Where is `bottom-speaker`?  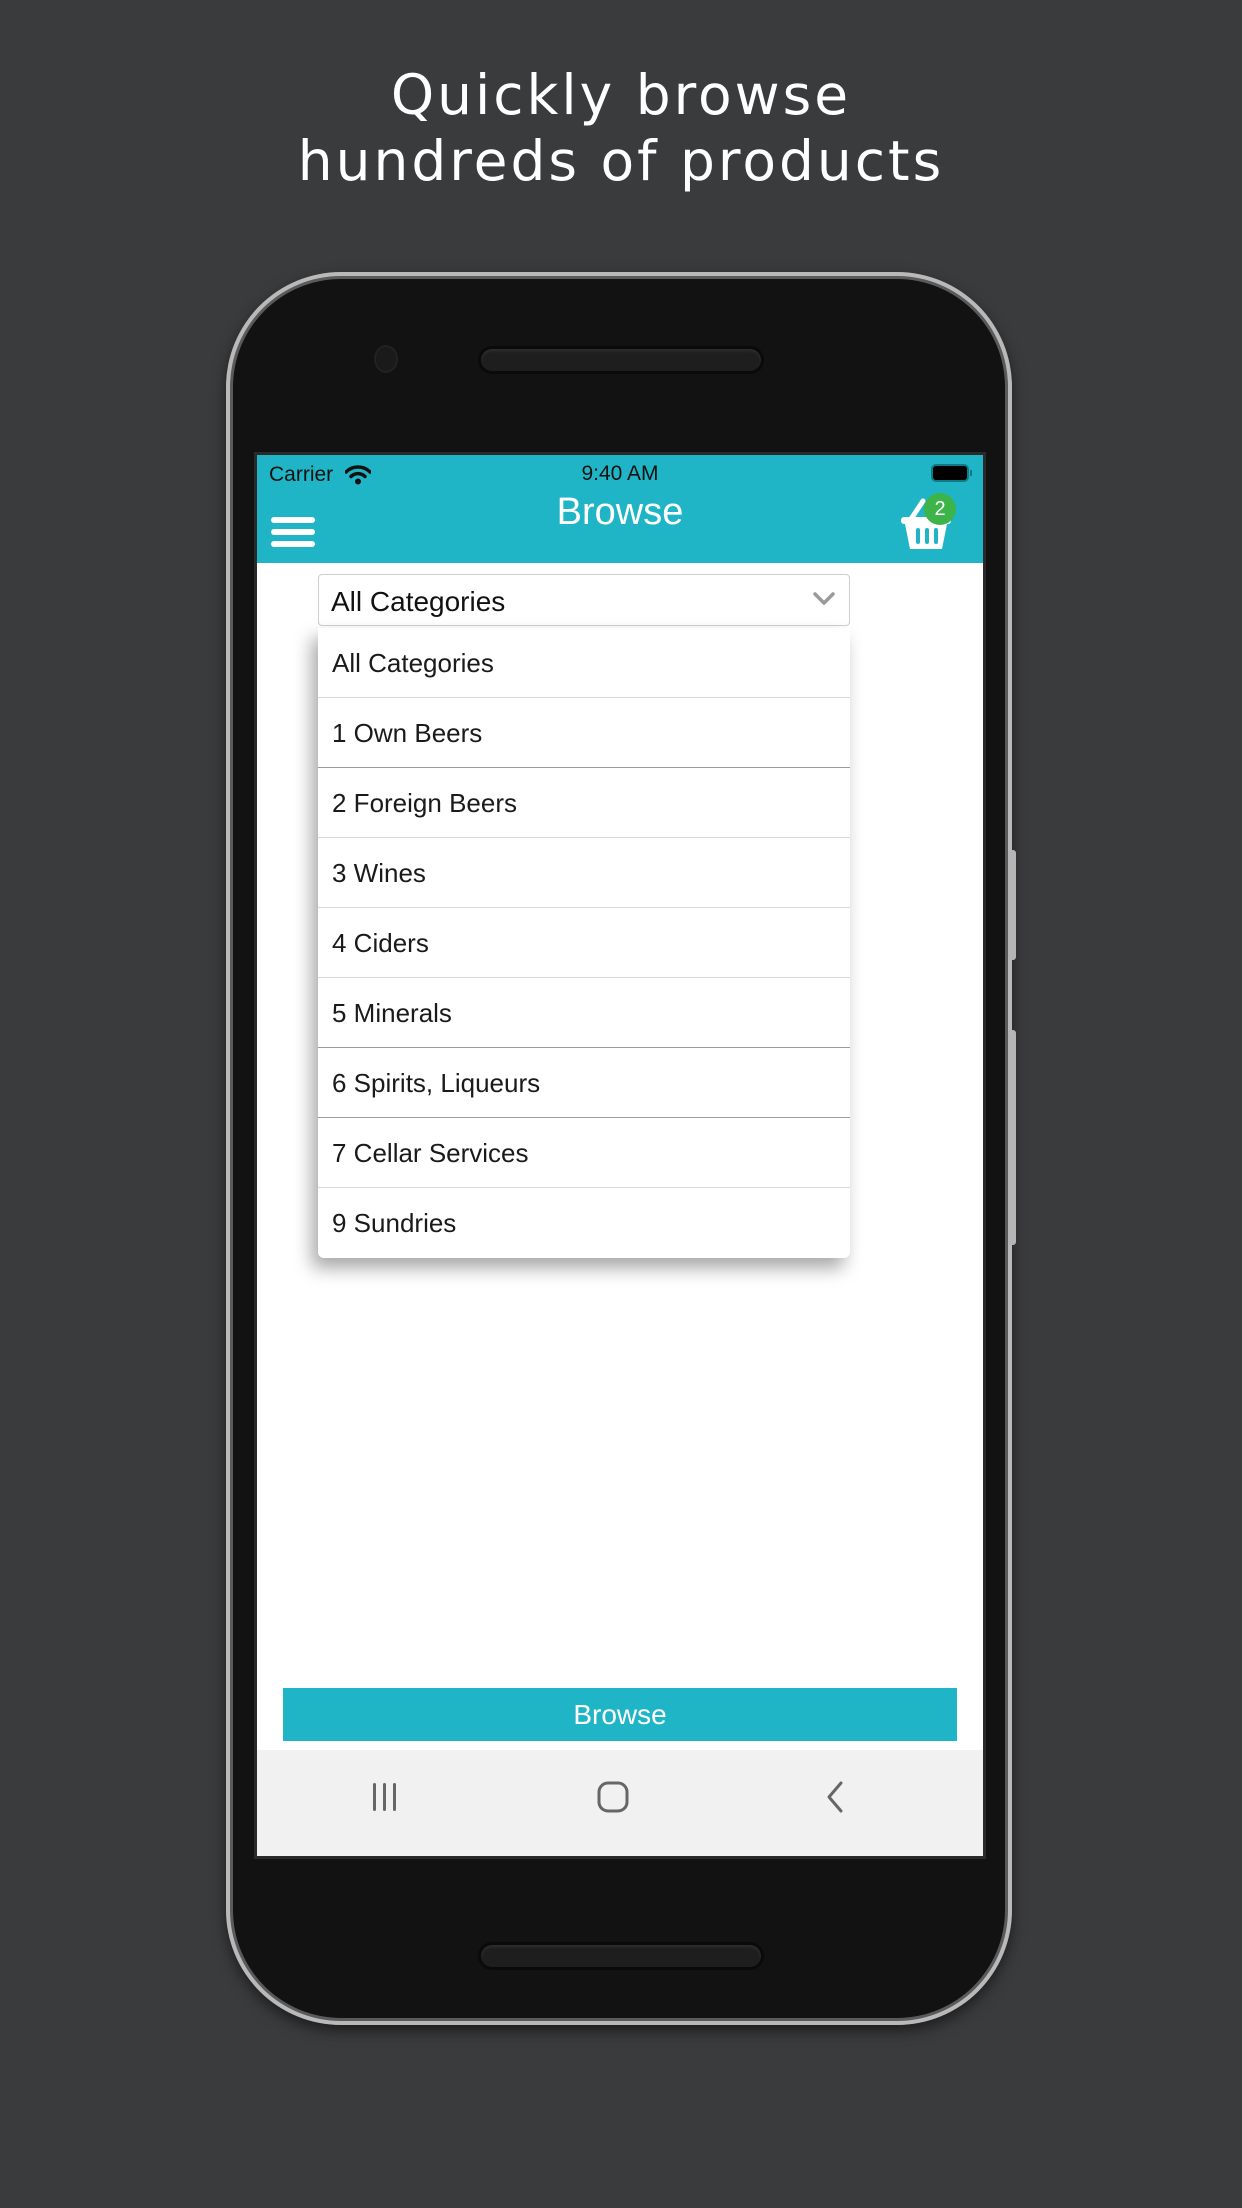 bottom-speaker is located at coordinates (621, 1956).